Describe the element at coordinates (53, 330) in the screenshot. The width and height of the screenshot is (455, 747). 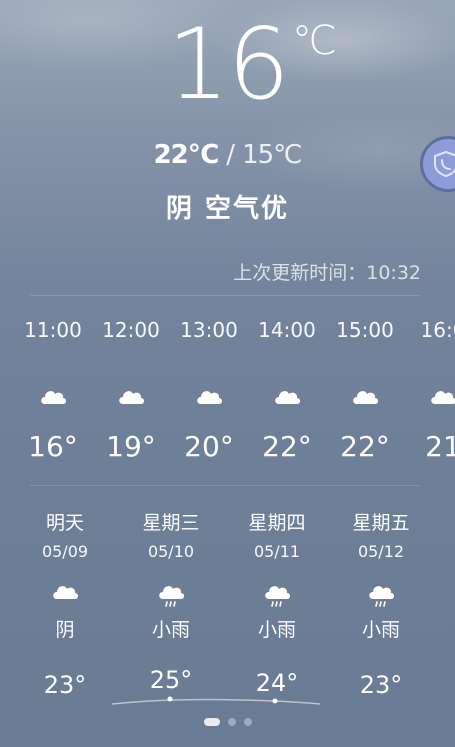
I see `hour-time: 11:00` at that location.